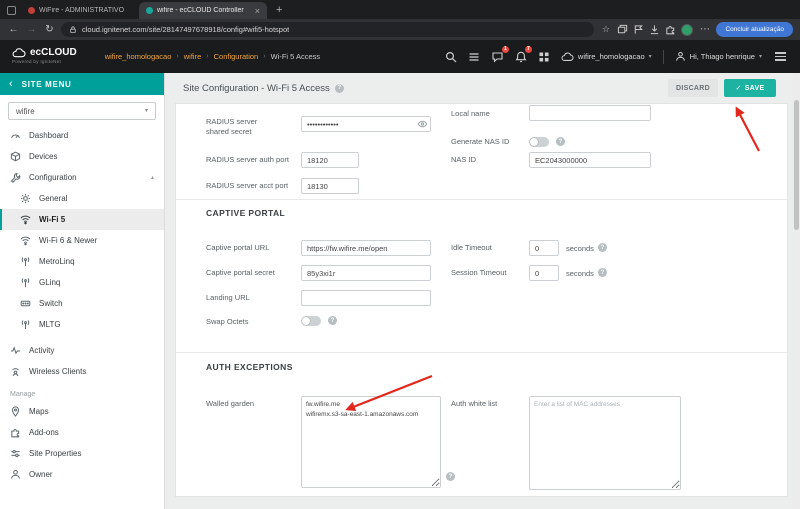  What do you see at coordinates (25, 303) in the screenshot?
I see `switch-icon` at bounding box center [25, 303].